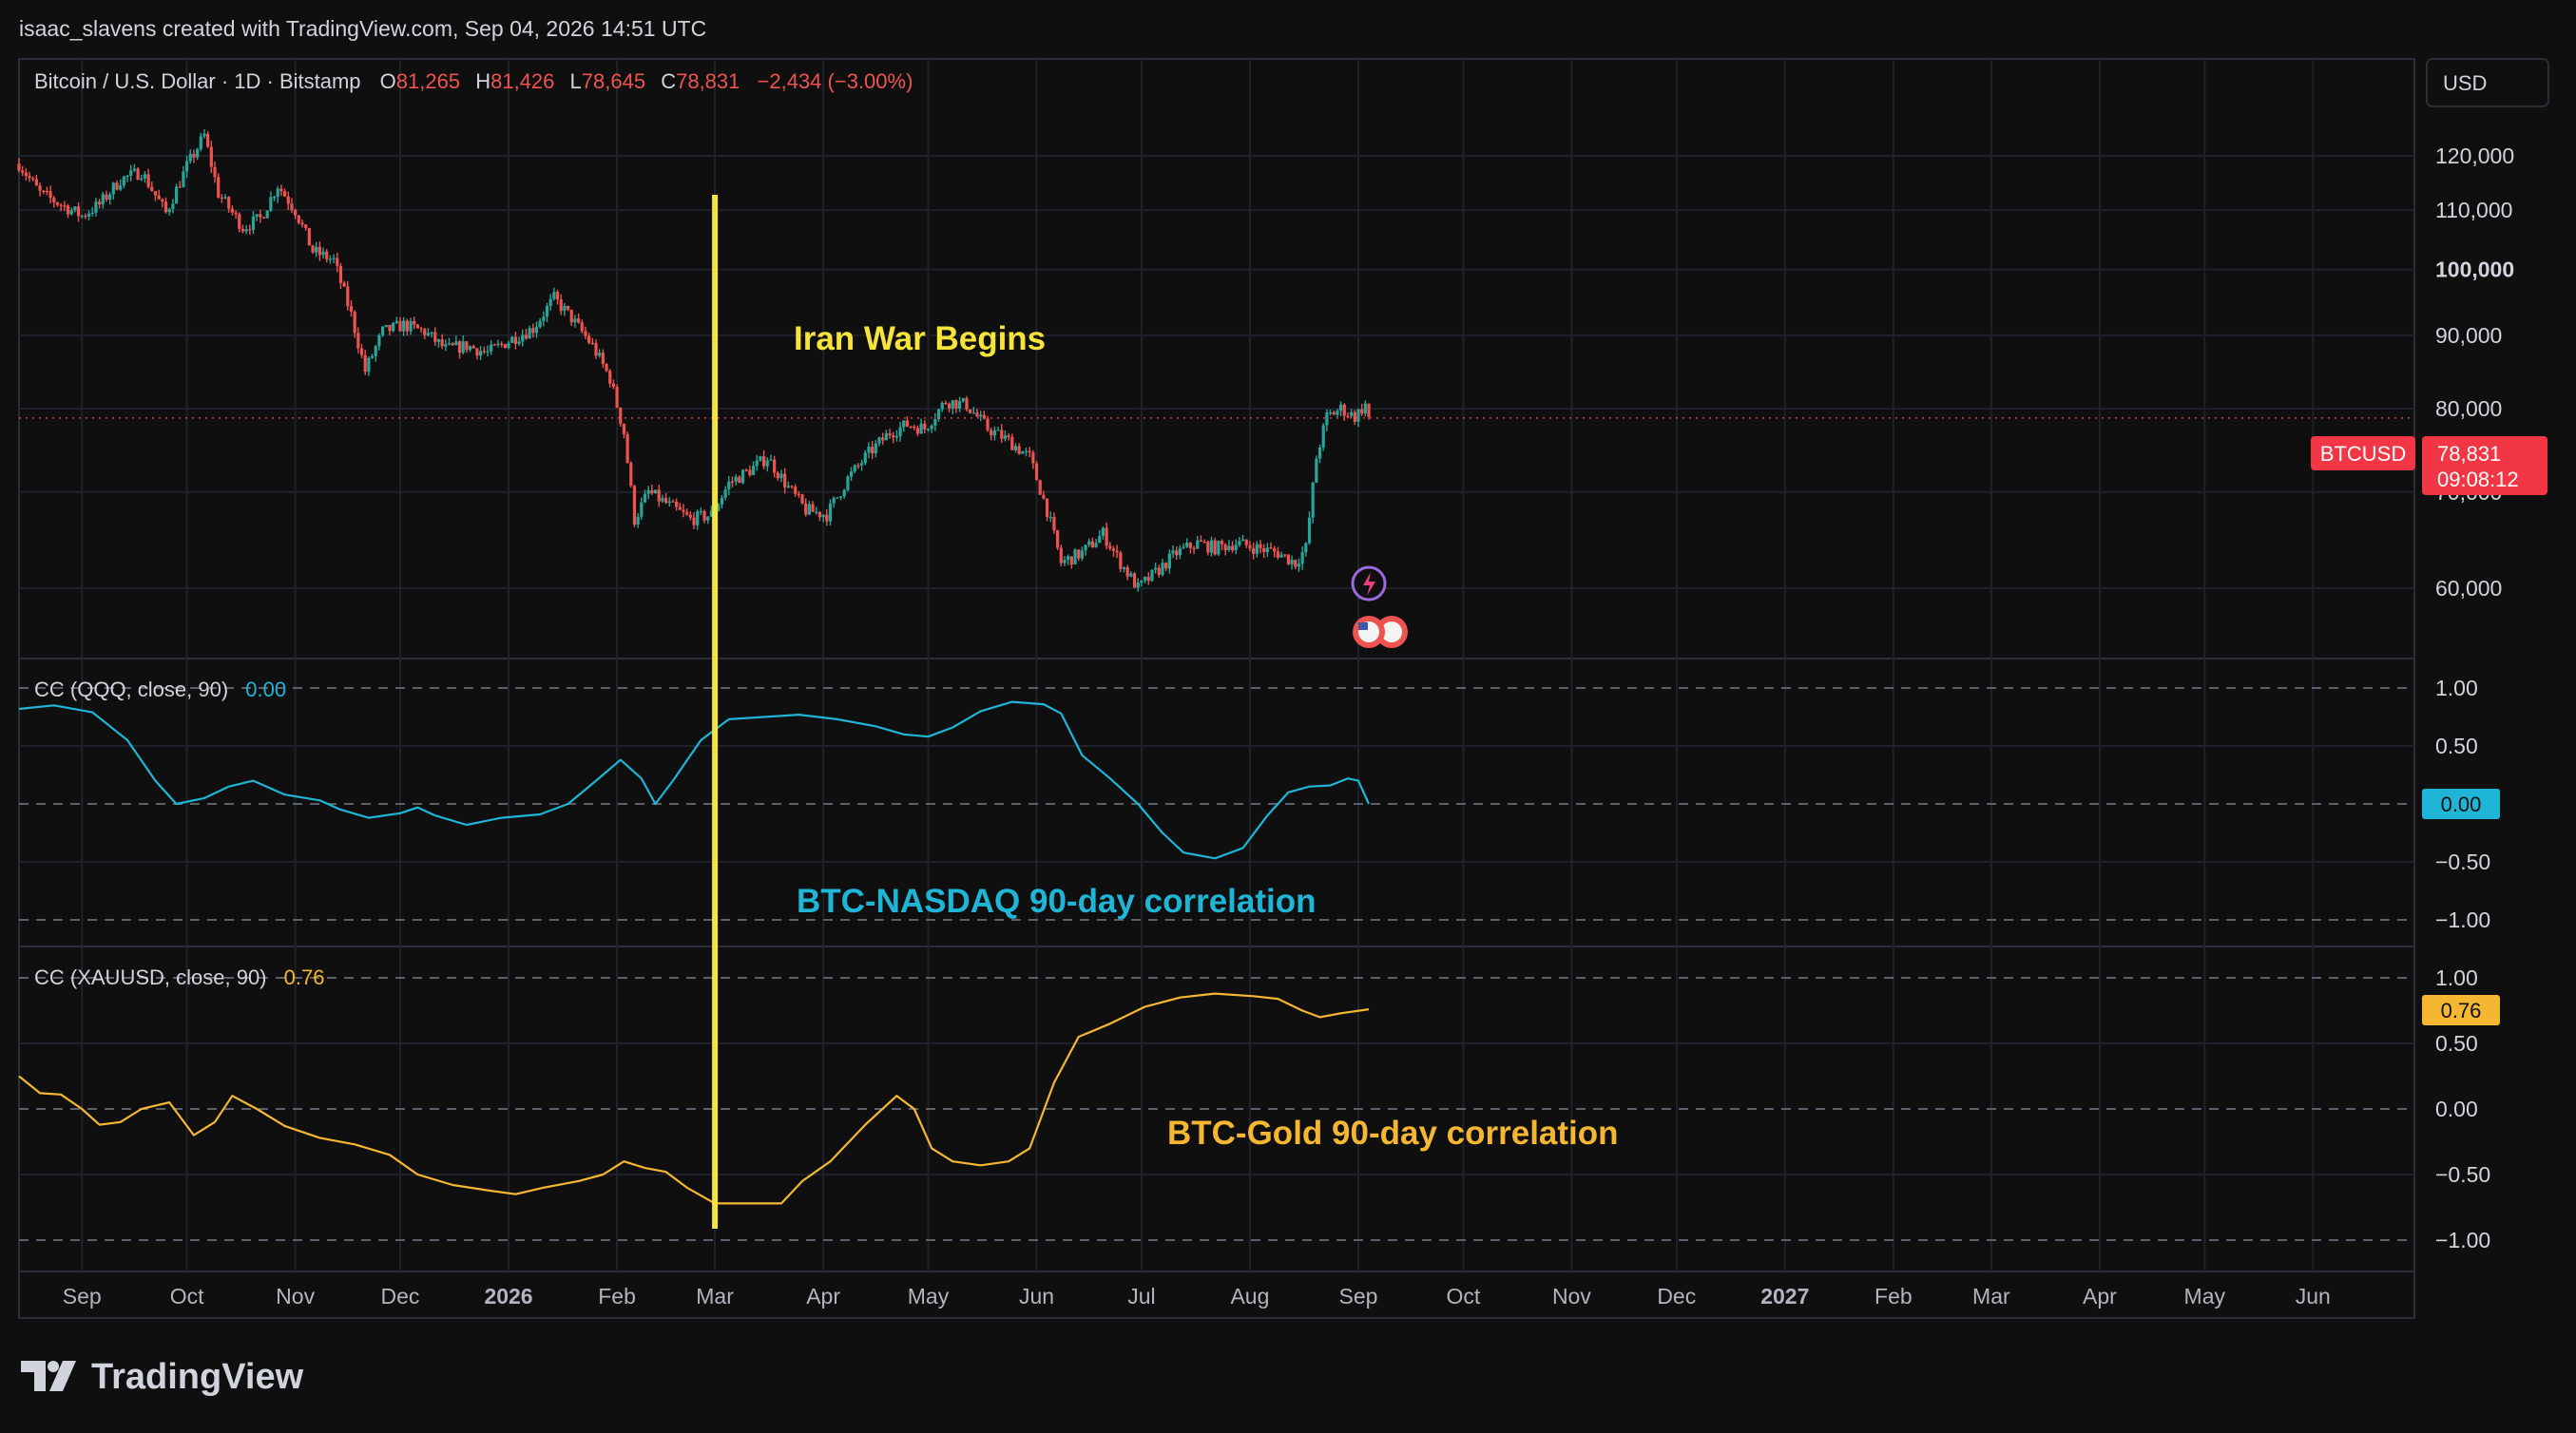 The height and width of the screenshot is (1433, 2576). What do you see at coordinates (2465, 83) in the screenshot?
I see `currency-button-label: USD` at bounding box center [2465, 83].